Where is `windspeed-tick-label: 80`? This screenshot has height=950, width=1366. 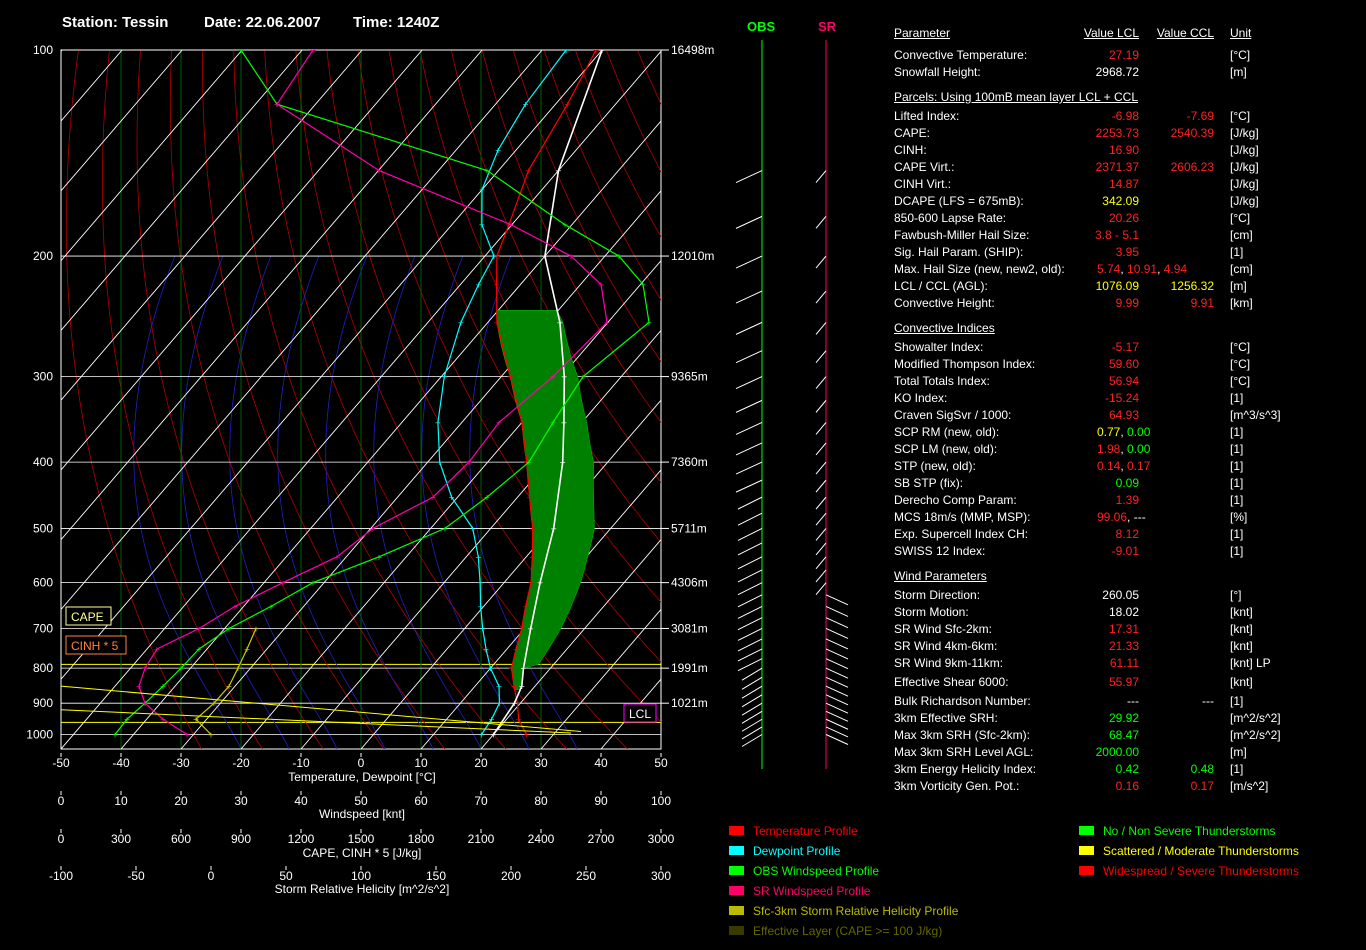
windspeed-tick-label: 80 is located at coordinates (541, 801).